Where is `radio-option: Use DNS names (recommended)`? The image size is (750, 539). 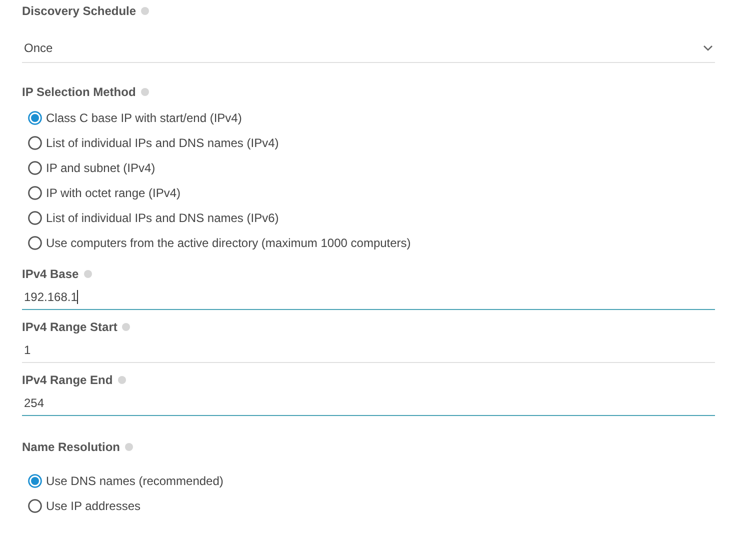
radio-option: Use DNS names (recommended) is located at coordinates (123, 480).